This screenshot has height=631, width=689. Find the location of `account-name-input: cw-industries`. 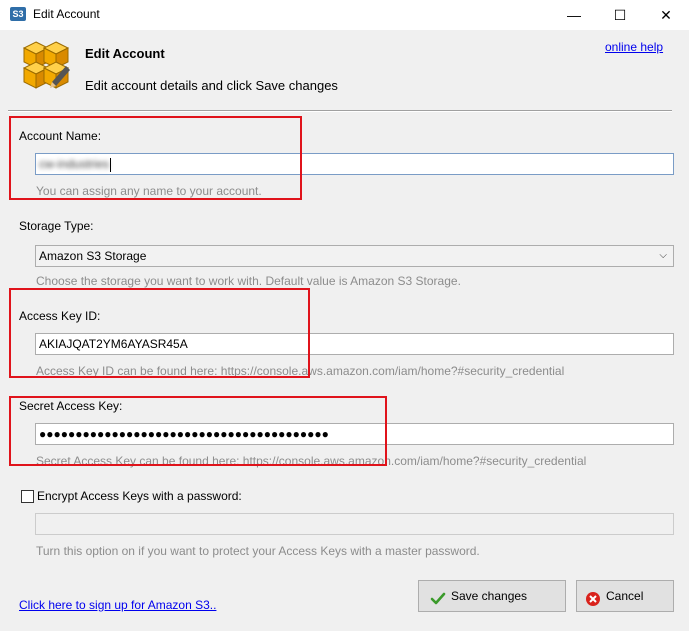

account-name-input: cw-industries is located at coordinates (354, 164).